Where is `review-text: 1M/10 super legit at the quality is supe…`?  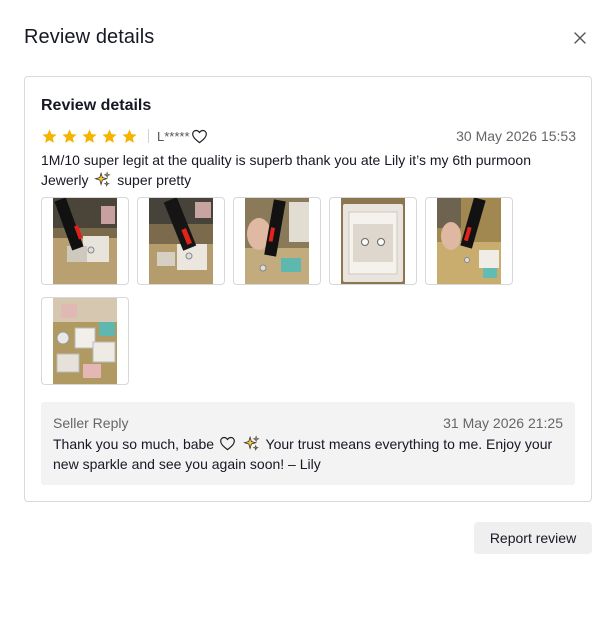
review-text: 1M/10 super legit at the quality is supe… is located at coordinates (306, 170).